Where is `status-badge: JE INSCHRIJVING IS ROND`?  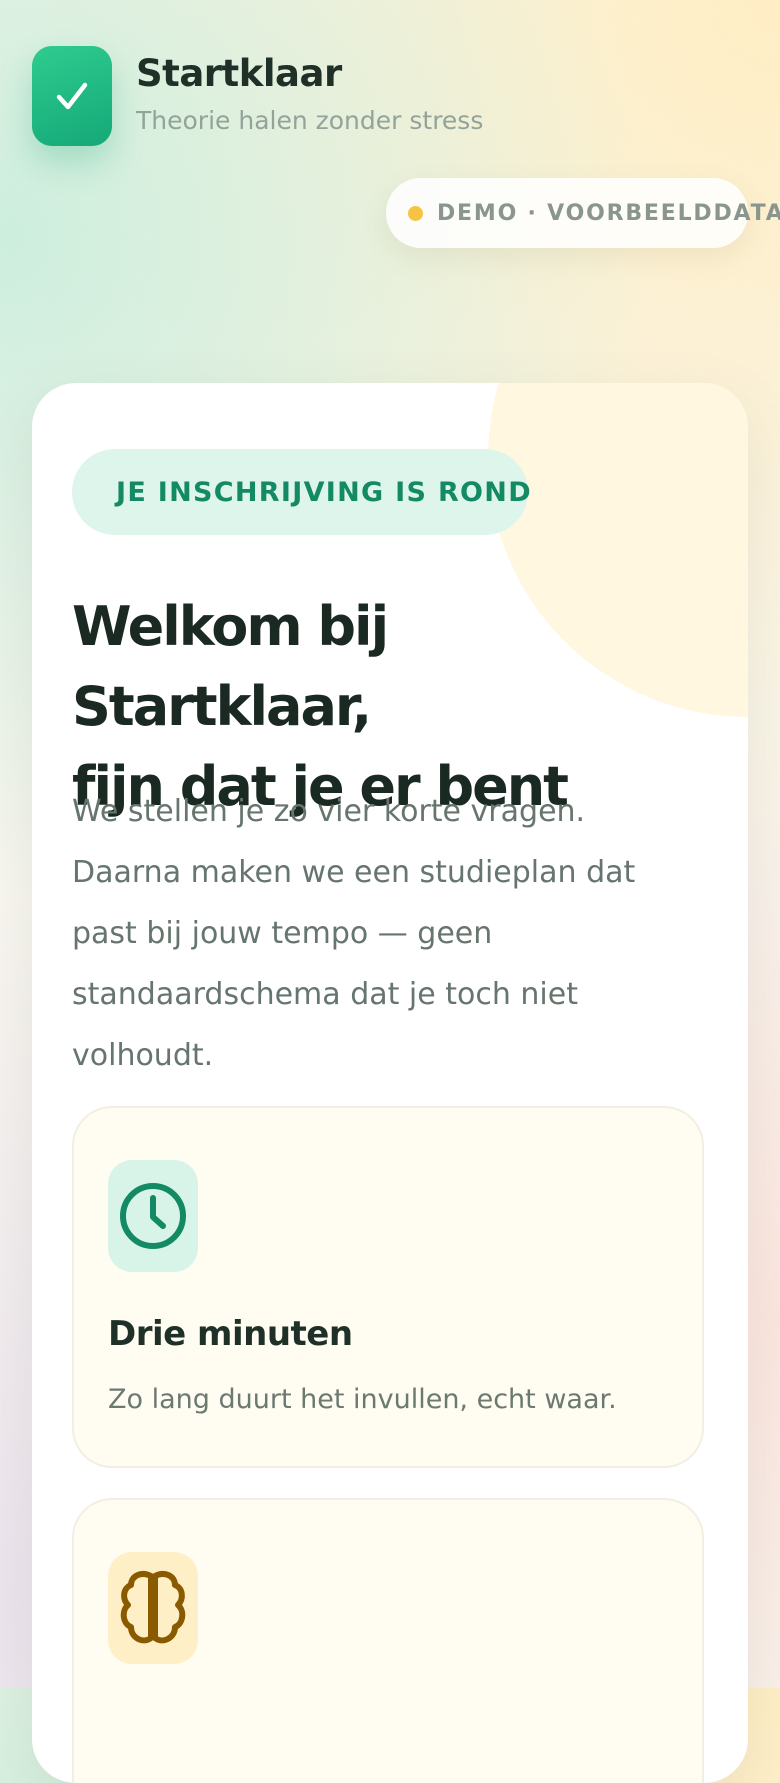
status-badge: JE INSCHRIJVING IS ROND is located at coordinates (301, 492).